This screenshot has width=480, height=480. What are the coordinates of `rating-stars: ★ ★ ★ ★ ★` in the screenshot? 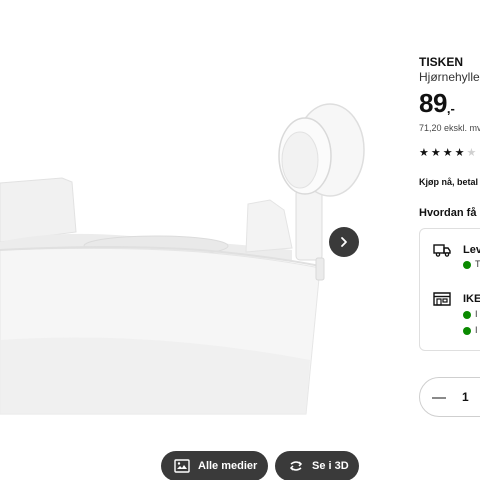 It's located at (447, 153).